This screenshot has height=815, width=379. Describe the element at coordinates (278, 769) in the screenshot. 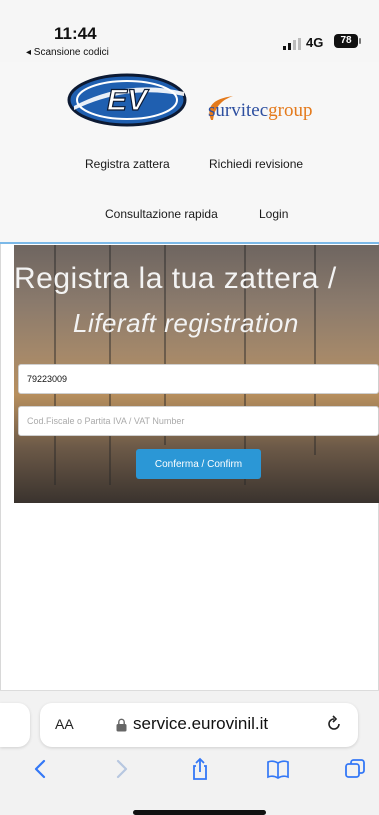

I see `bookmarks-icon` at that location.